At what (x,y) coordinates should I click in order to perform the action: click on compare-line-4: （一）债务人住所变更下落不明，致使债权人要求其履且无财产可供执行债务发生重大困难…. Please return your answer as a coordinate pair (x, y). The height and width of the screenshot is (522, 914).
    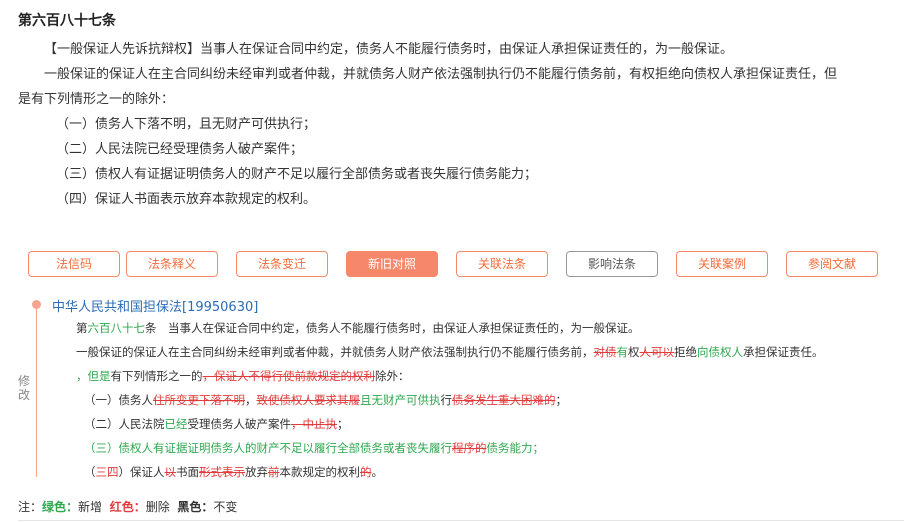
    Looking at the image, I should click on (325, 400).